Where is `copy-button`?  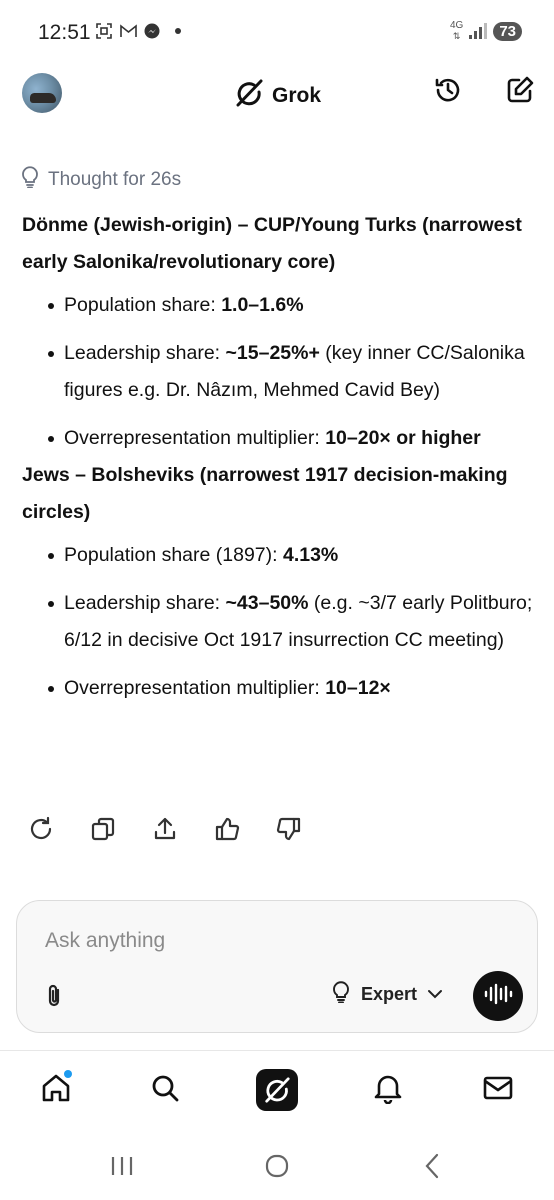
copy-button is located at coordinates (103, 831).